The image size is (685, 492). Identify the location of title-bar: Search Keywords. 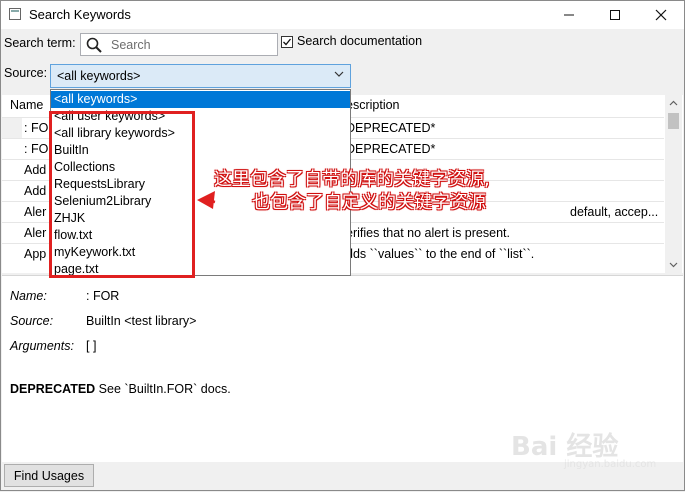
(342, 15).